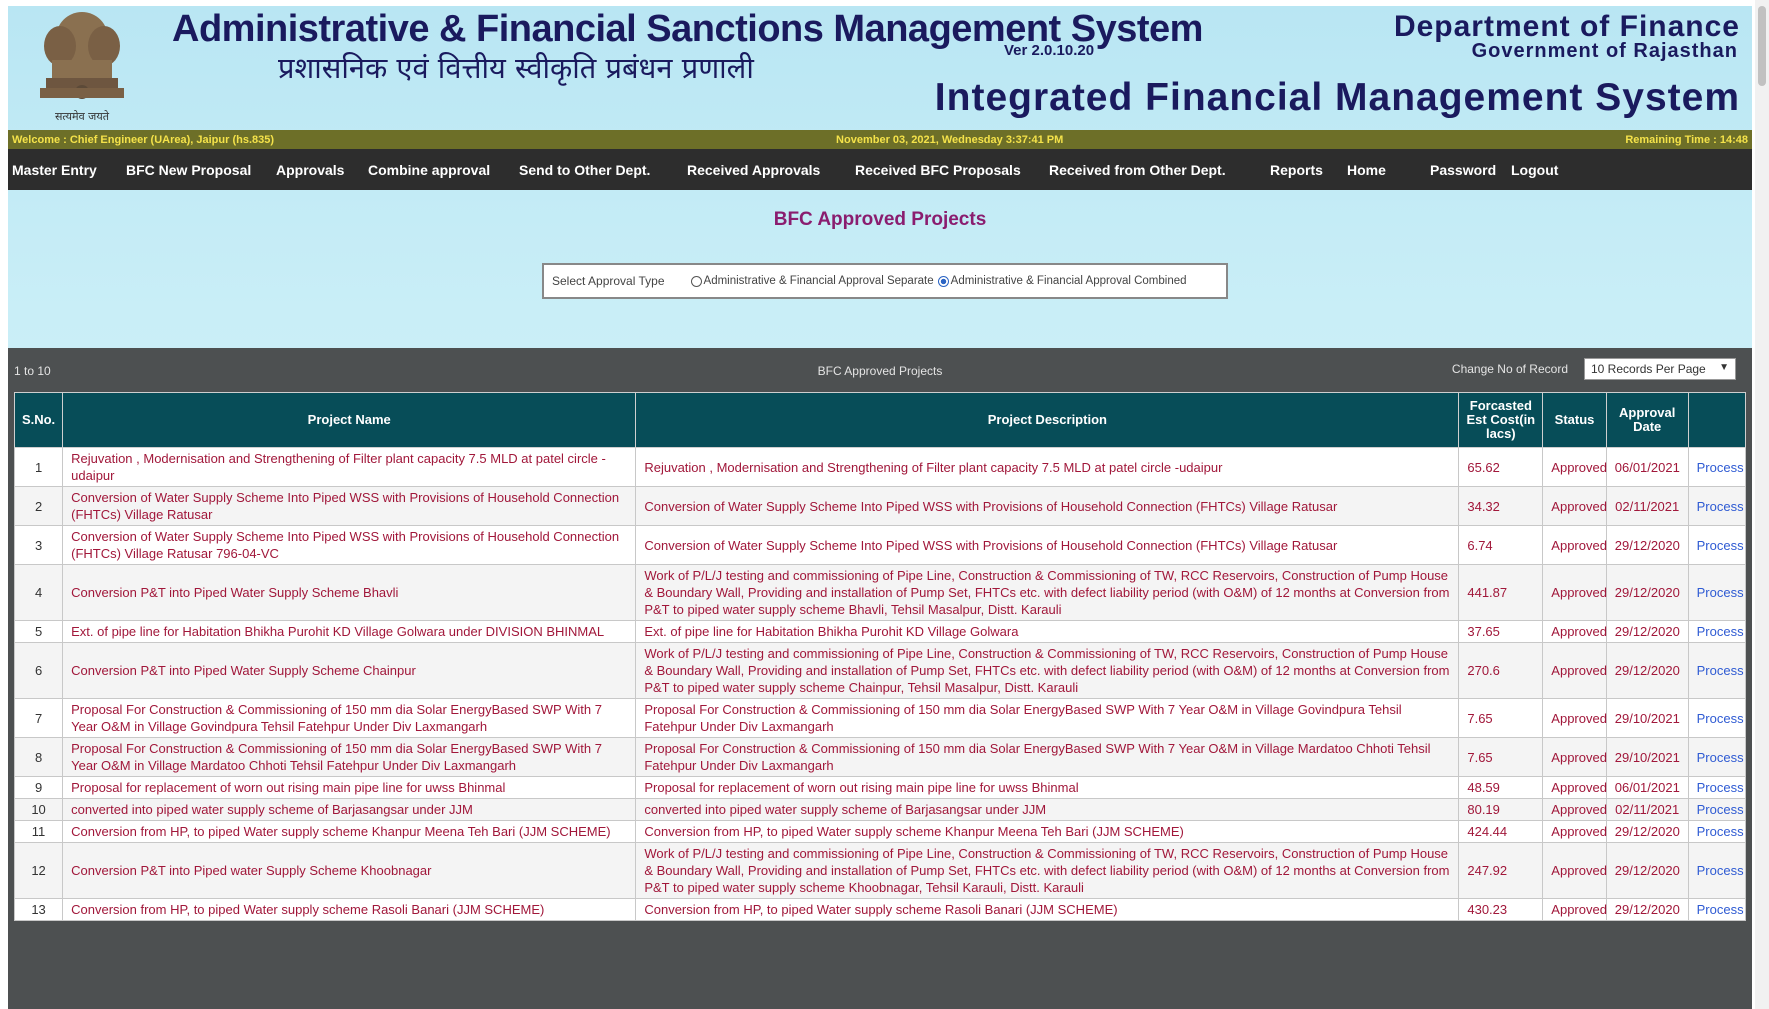  I want to click on nav-send-to-other-dept: Send to Other Dept., so click(584, 170).